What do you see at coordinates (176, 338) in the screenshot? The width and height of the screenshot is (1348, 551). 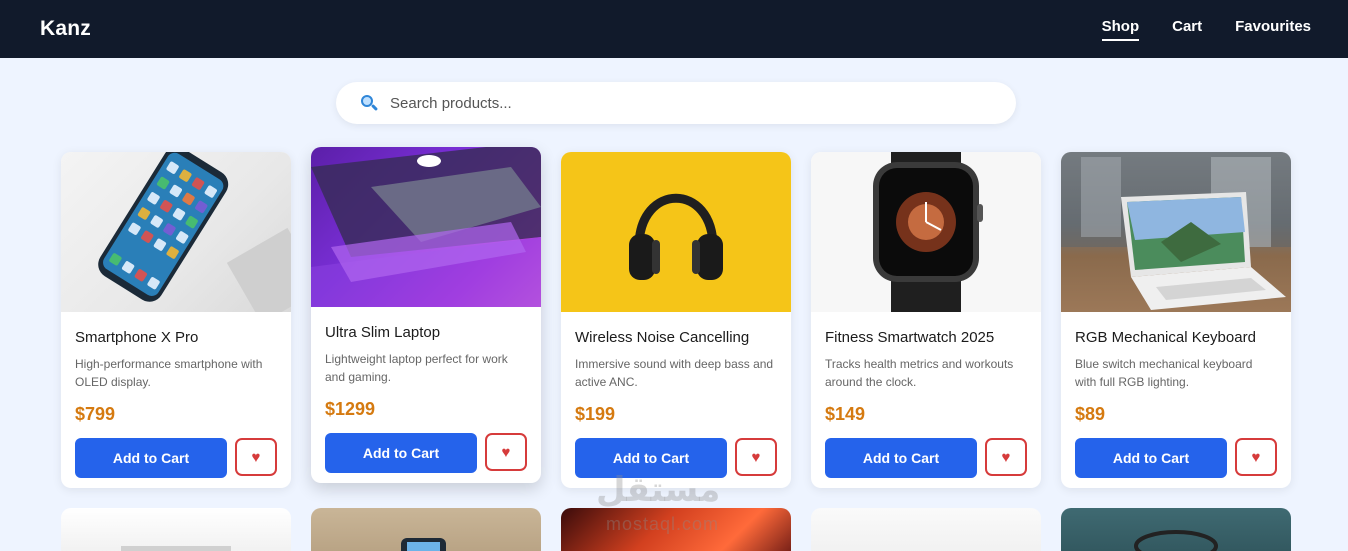 I see `product-title: Smartphone X Pro` at bounding box center [176, 338].